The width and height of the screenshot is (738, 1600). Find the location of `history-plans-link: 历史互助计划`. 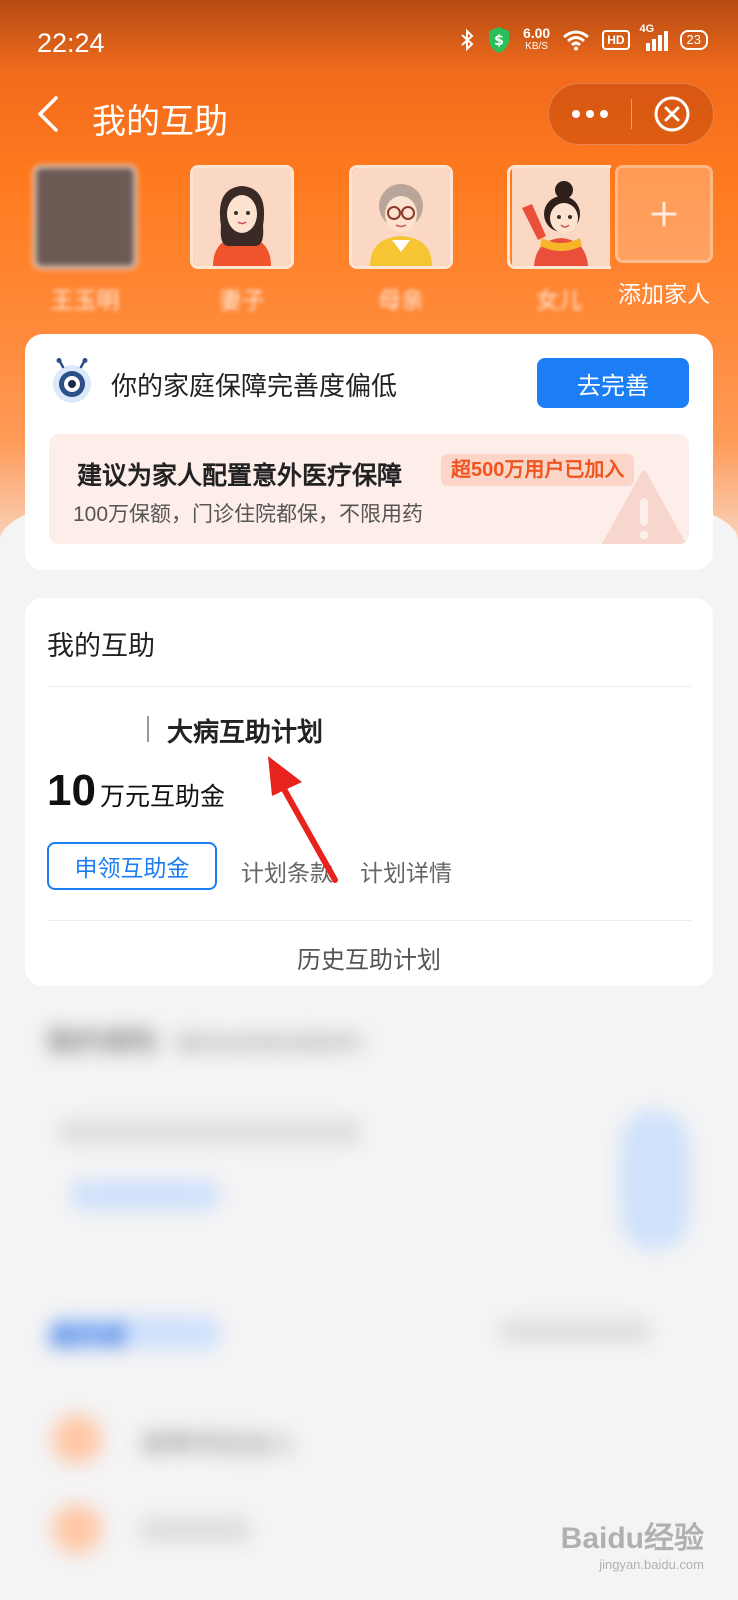

history-plans-link: 历史互助计划 is located at coordinates (369, 957).